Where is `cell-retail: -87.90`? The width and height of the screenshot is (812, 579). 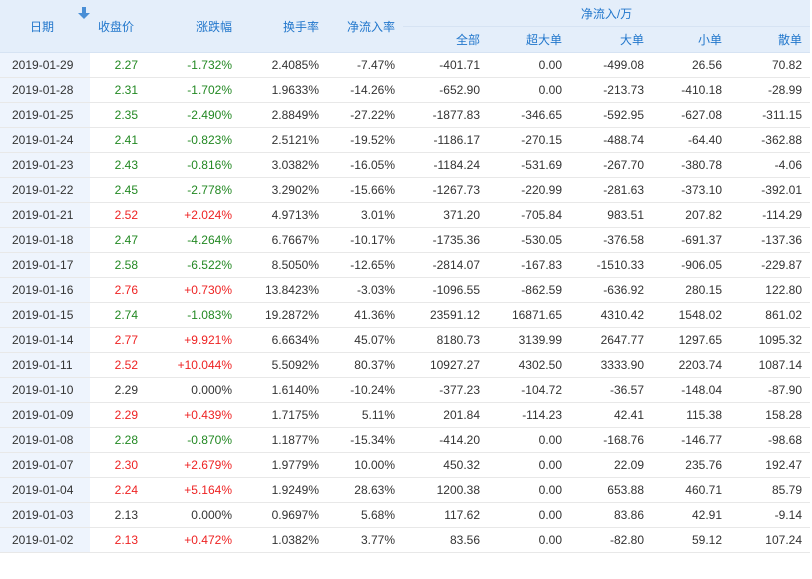
cell-retail: -87.90 is located at coordinates (770, 390).